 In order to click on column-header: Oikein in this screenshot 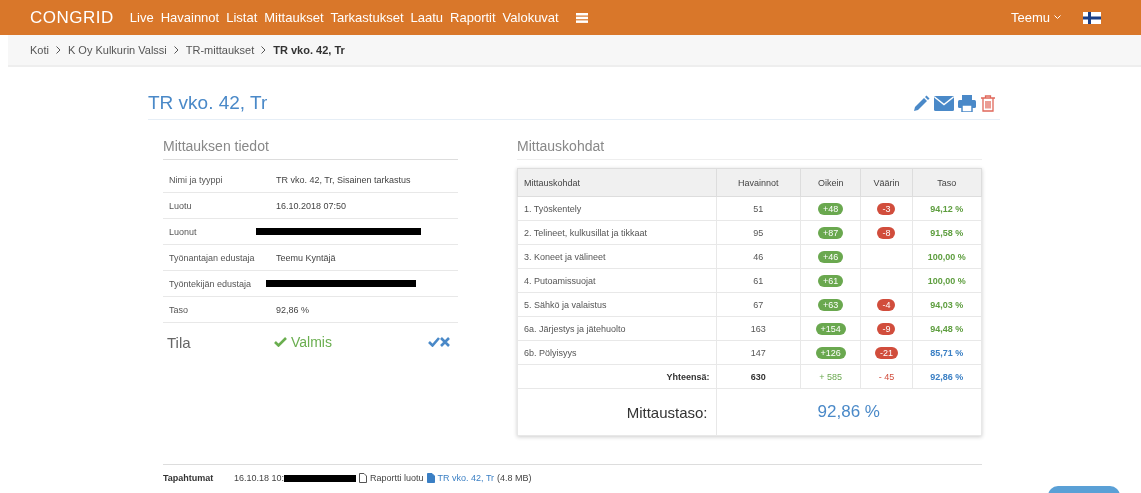, I will do `click(830, 182)`.